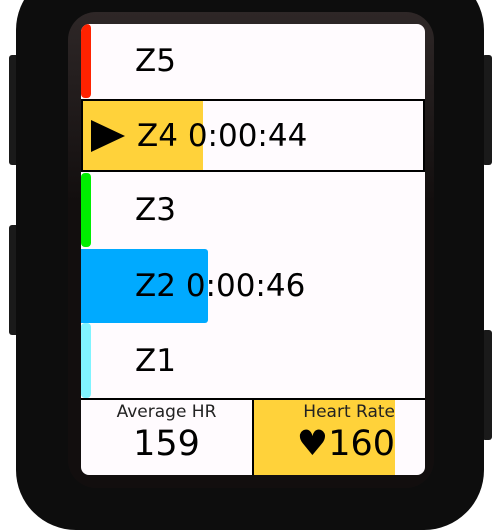 This screenshot has width=500, height=530. What do you see at coordinates (222, 135) in the screenshot?
I see `zone-label: Z4 0:00:44` at bounding box center [222, 135].